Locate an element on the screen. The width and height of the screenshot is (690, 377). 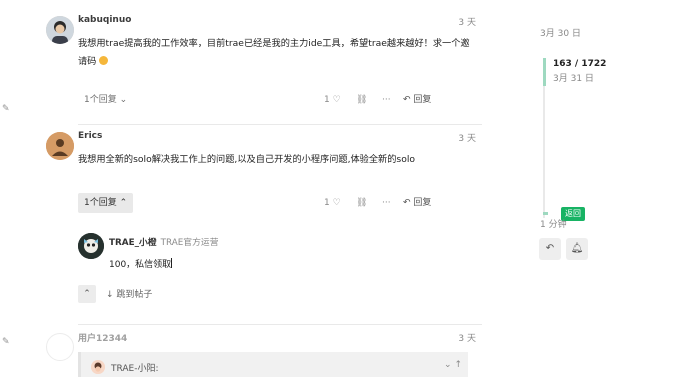
heart-eyes-emoji-icon is located at coordinates (104, 60).